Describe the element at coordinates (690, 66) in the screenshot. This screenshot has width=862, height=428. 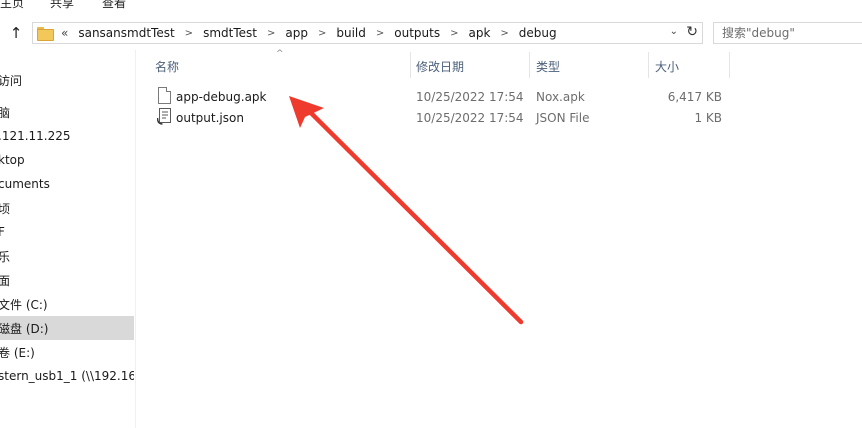
I see `column-header-size: 大小` at that location.